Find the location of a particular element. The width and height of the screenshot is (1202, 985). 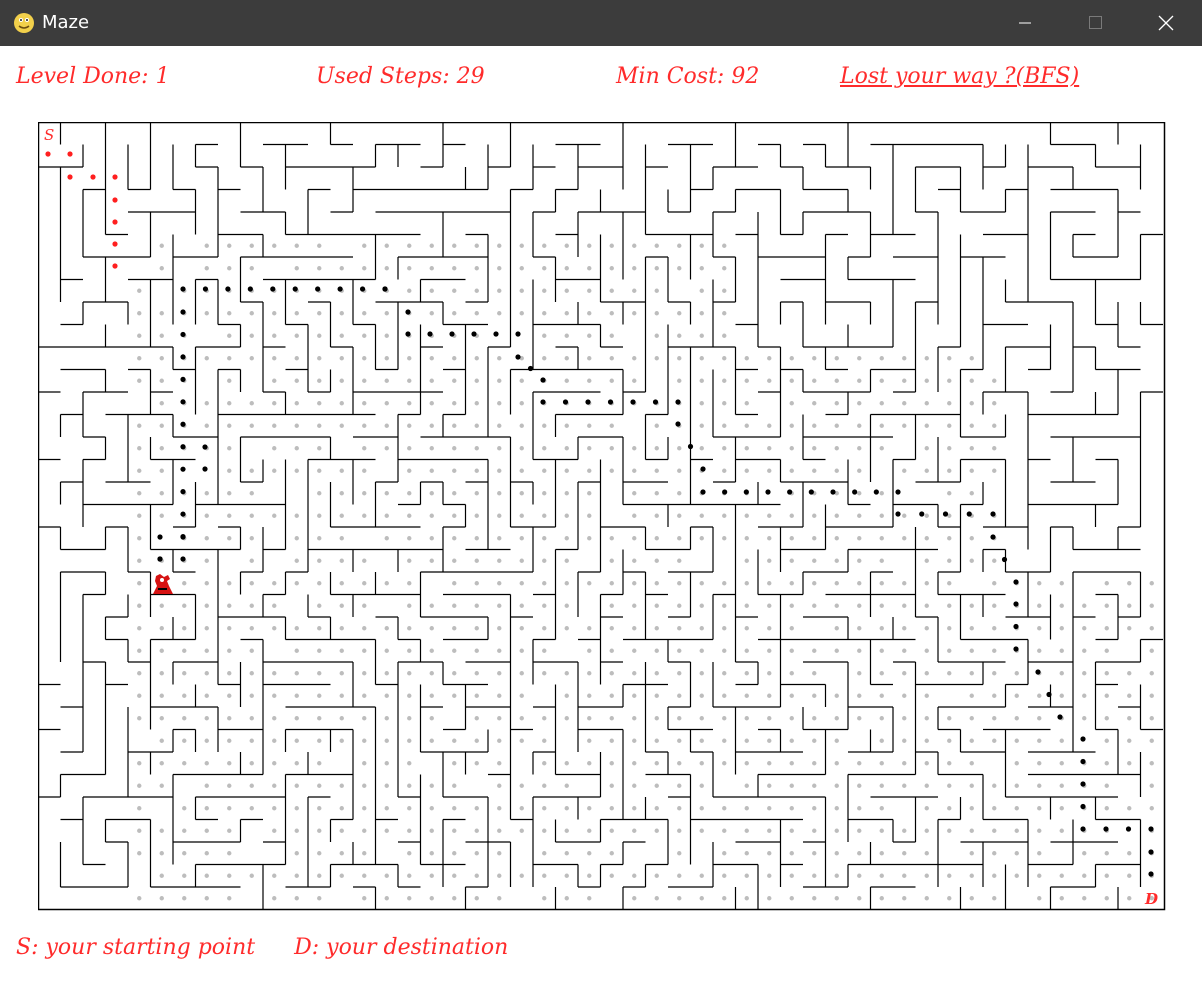

close-button is located at coordinates (1165, 23).